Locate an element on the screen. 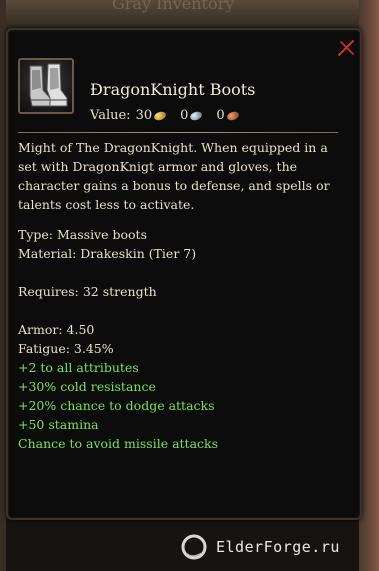 This screenshot has width=379, height=571. value-label: Value: is located at coordinates (110, 115).